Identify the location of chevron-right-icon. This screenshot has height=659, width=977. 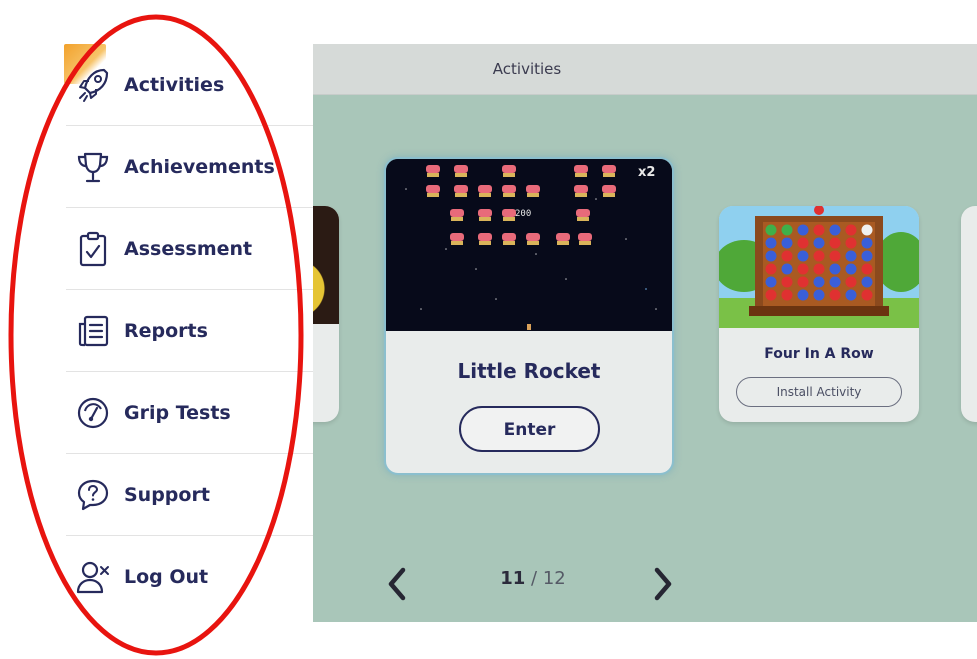
(662, 584).